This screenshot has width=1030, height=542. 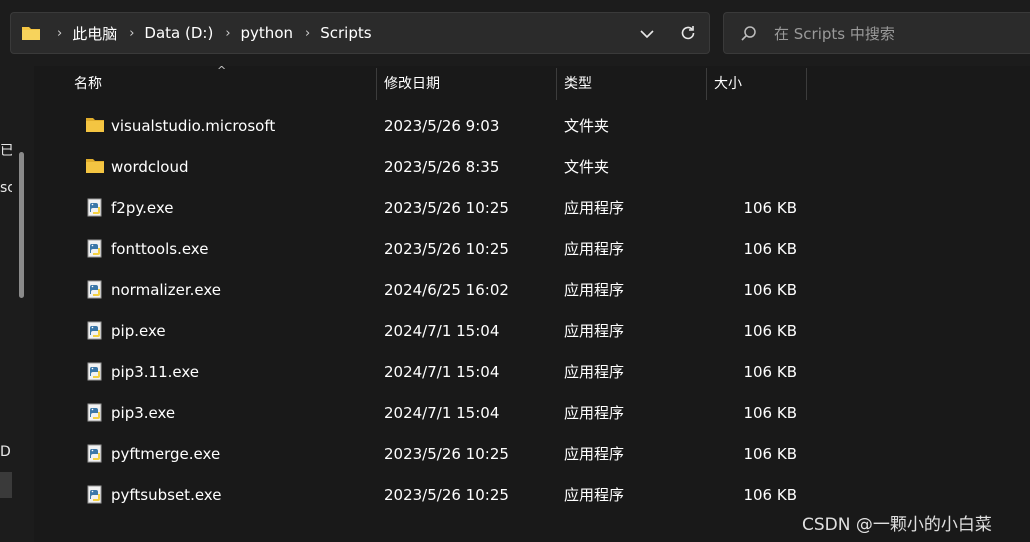 What do you see at coordinates (442, 125) in the screenshot?
I see `file-date: 2023/5/26 9:03` at bounding box center [442, 125].